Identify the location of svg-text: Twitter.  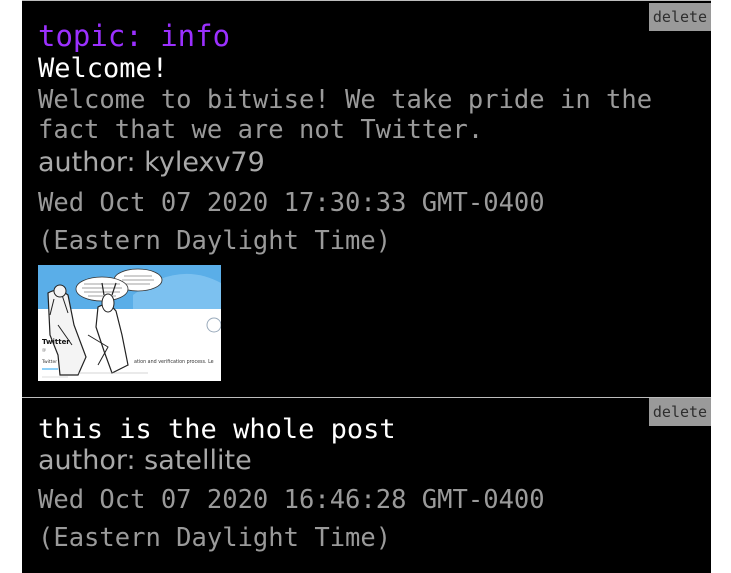
(49, 362).